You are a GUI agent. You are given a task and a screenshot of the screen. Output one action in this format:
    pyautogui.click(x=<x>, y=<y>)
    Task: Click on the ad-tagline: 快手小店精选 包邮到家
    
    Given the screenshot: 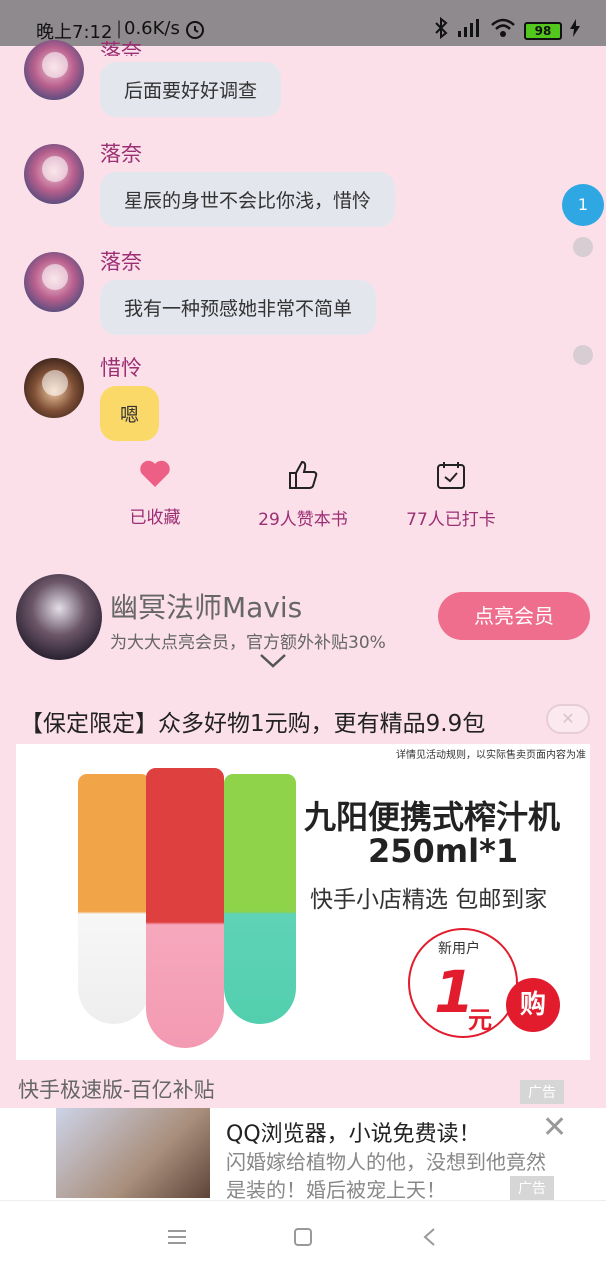 What is the action you would take?
    pyautogui.click(x=429, y=900)
    